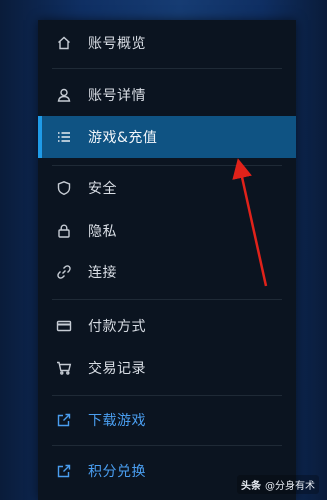 The image size is (327, 500). I want to click on watermark-brand: 头条, so click(251, 486).